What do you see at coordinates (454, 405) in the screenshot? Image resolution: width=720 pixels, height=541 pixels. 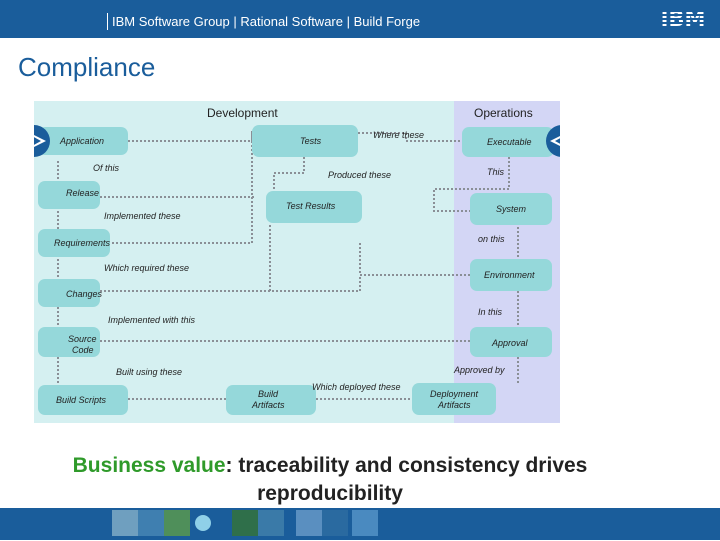 I see `node-deployment-artifacts-label-2: Artifacts` at bounding box center [454, 405].